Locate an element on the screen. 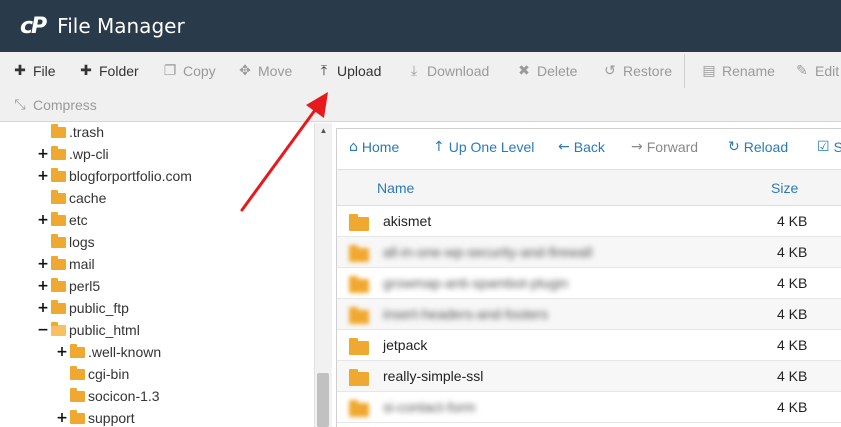  table-header: Name Size is located at coordinates (589, 188).